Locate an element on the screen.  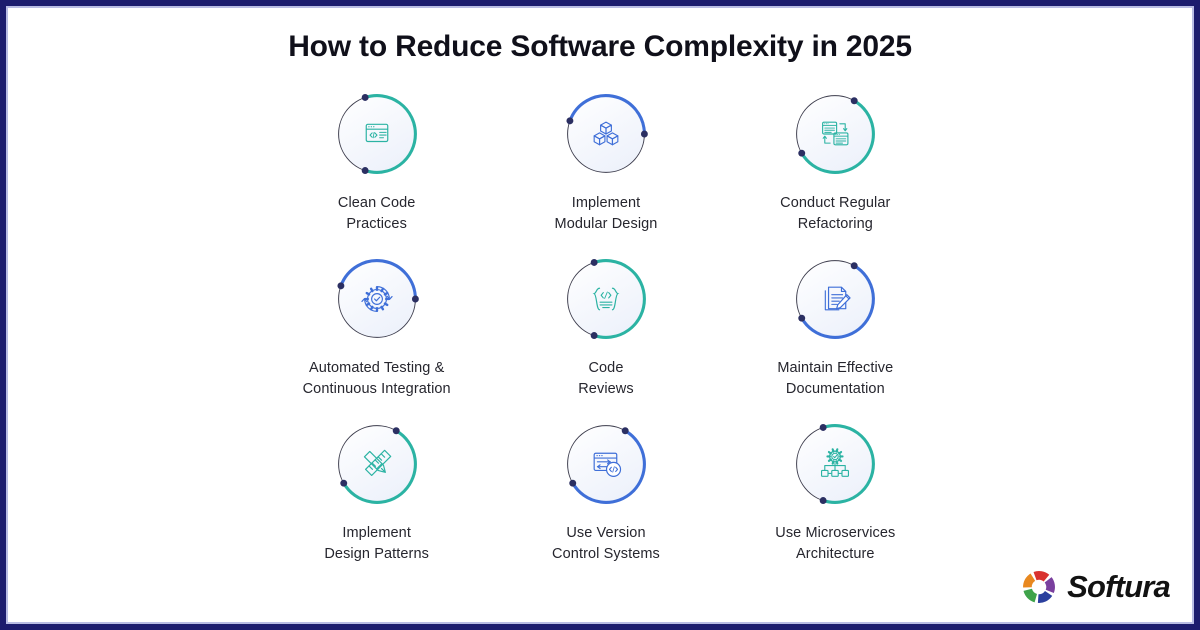
document-pencil-icon-badge is located at coordinates (836, 299).